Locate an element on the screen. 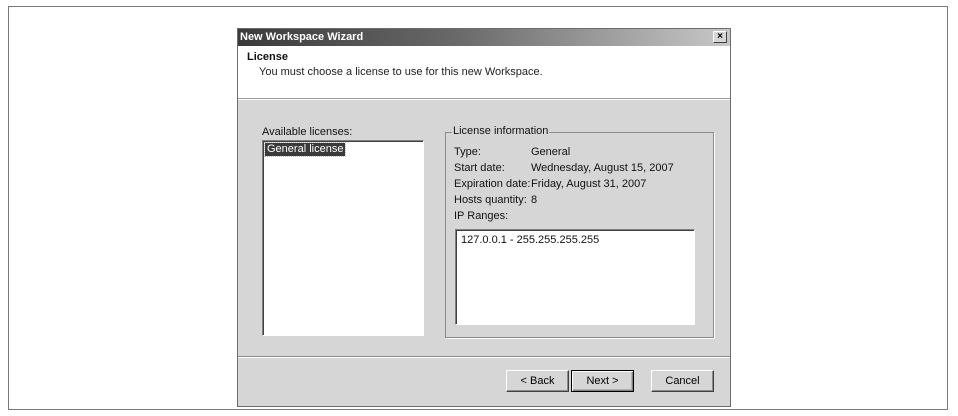 The image size is (958, 416). expiration-date-value: Friday, August 31, 2007 is located at coordinates (589, 184).